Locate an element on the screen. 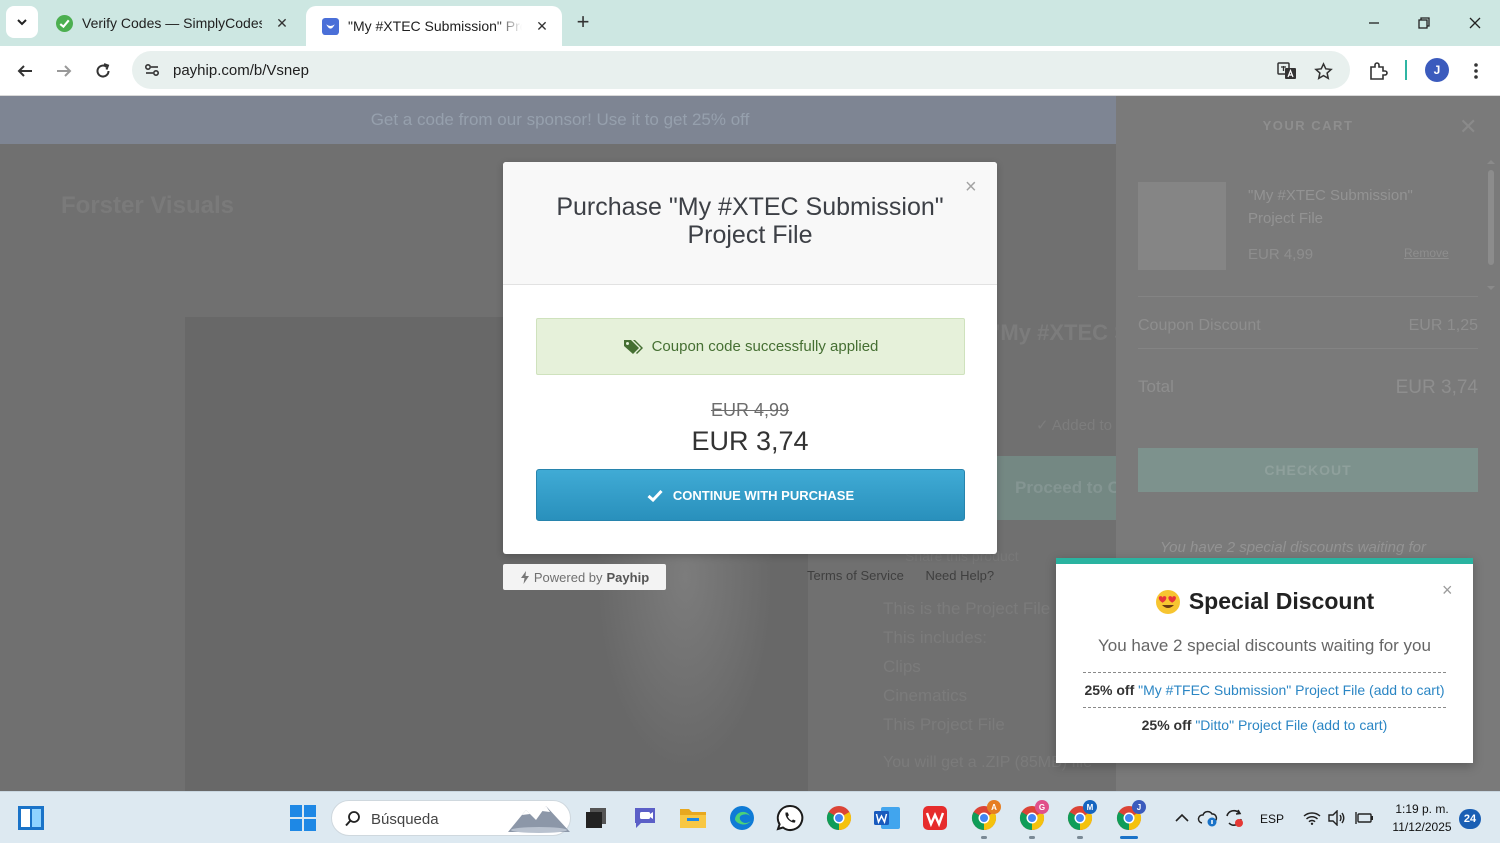 The height and width of the screenshot is (843, 1500). chrome-button is located at coordinates (839, 818).